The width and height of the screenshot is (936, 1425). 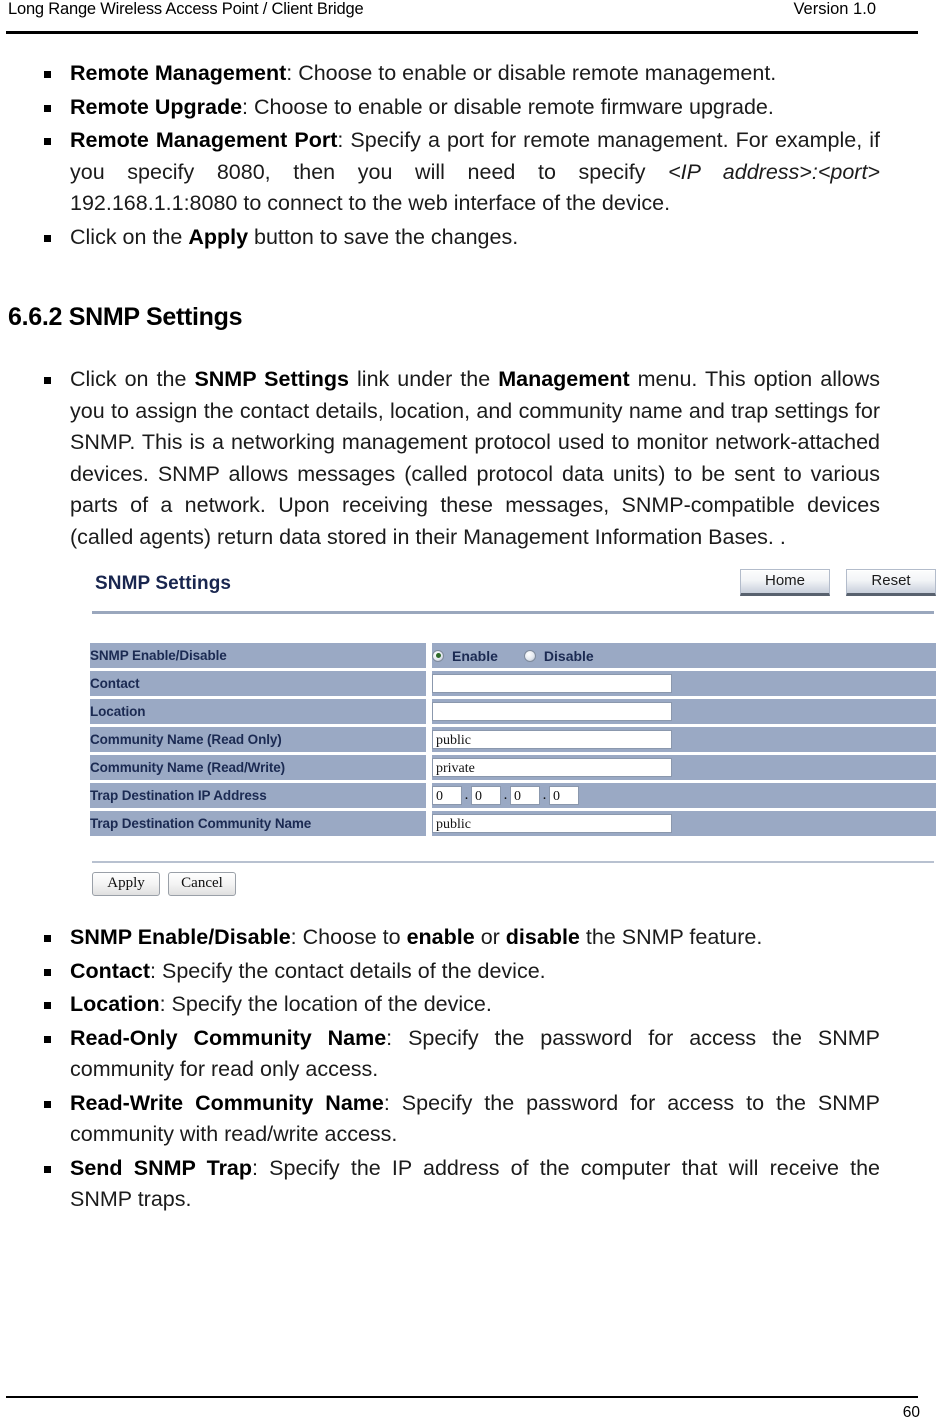 I want to click on text-run: Send SNMP Trap, so click(x=161, y=1167).